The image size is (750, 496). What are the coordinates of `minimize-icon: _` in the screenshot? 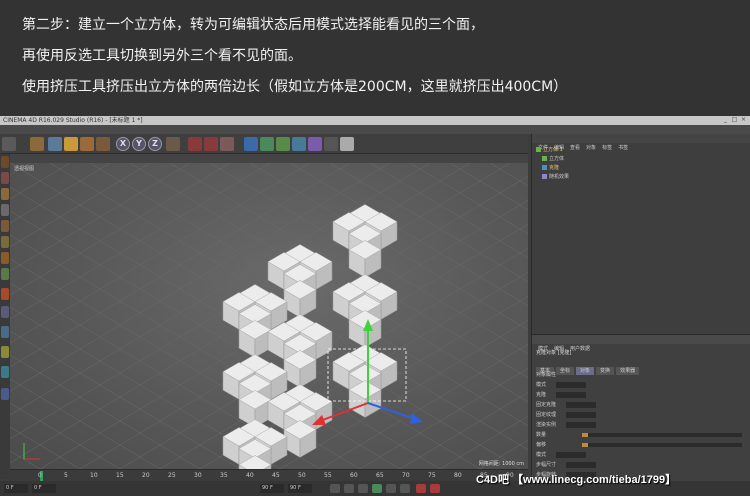 It's located at (725, 120).